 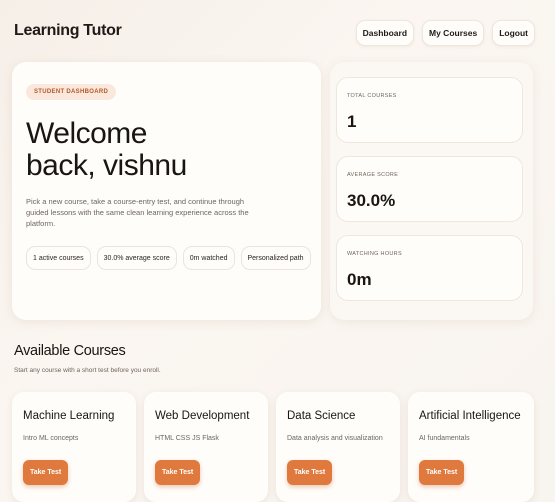 What do you see at coordinates (187, 438) in the screenshot?
I see `course-description: HTML CSS JS Flask` at bounding box center [187, 438].